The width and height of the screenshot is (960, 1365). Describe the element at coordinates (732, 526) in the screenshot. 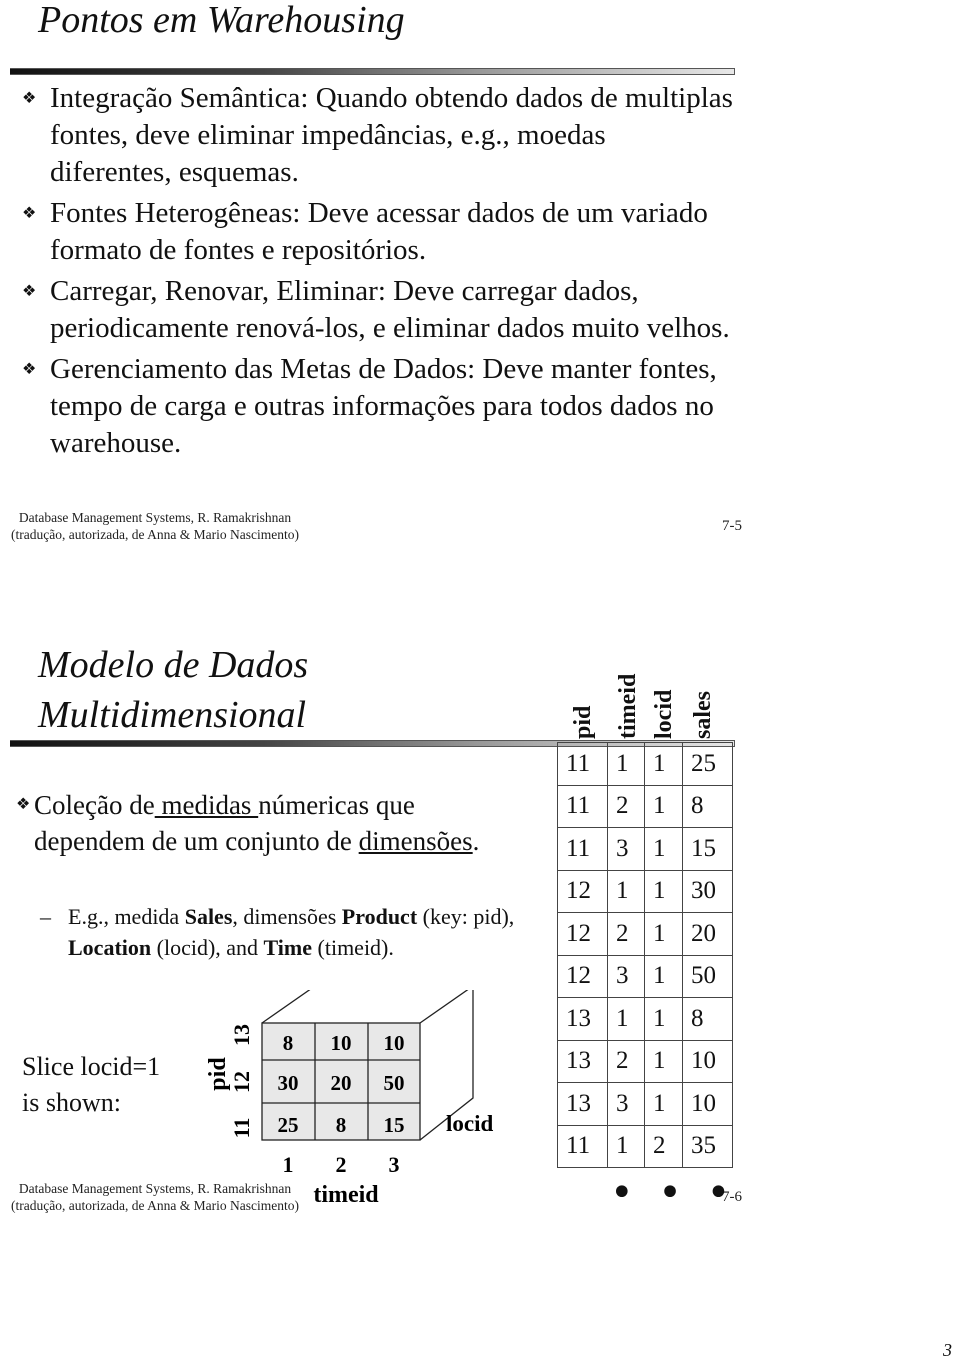

I see `slide1-number: 7-5` at that location.